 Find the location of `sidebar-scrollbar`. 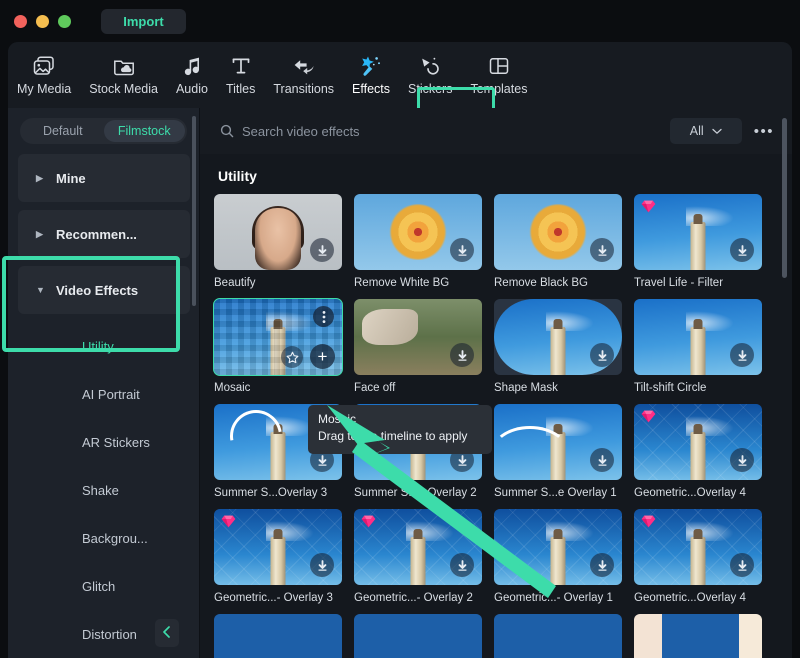

sidebar-scrollbar is located at coordinates (194, 211).